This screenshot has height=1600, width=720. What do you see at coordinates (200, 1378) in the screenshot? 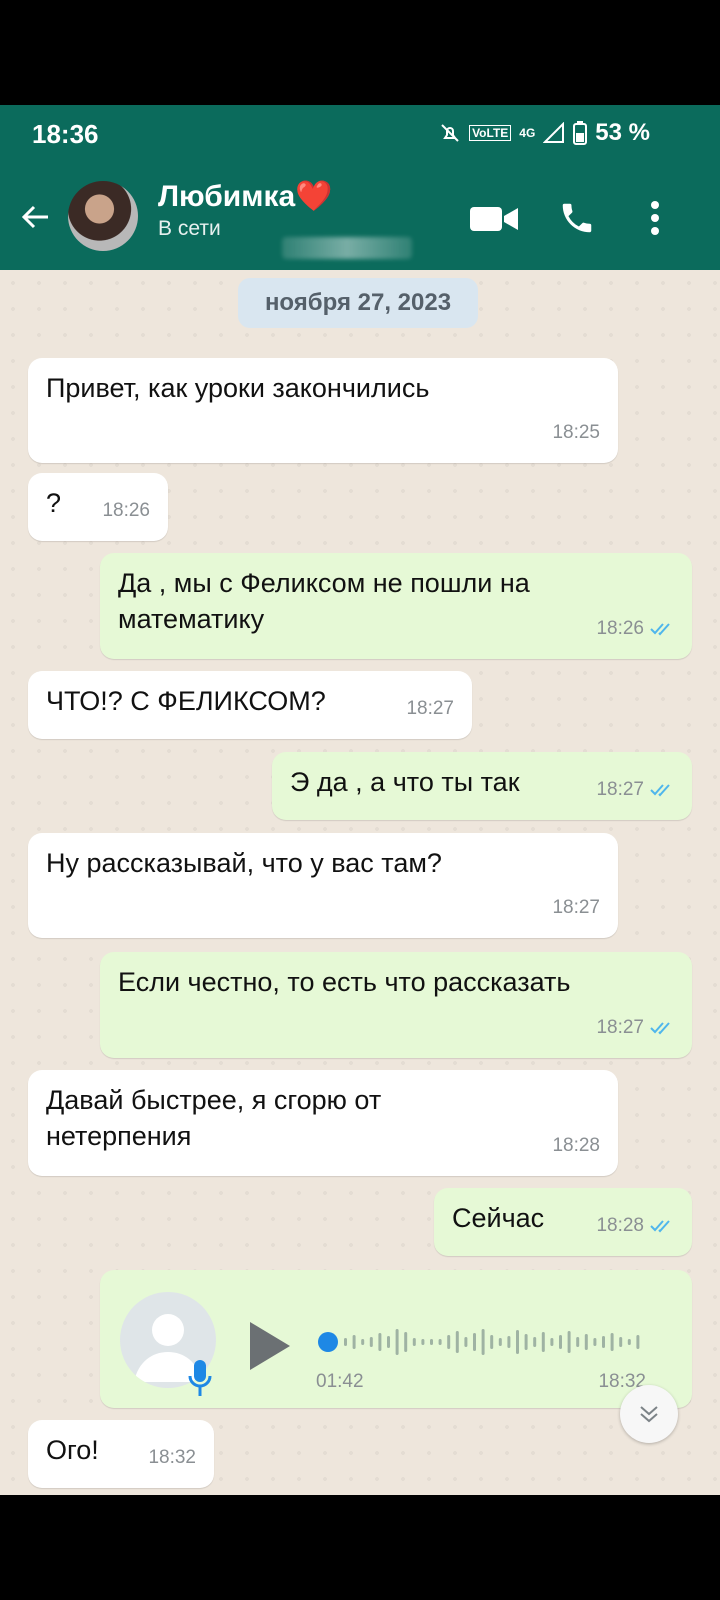
I see `microphone-icon` at bounding box center [200, 1378].